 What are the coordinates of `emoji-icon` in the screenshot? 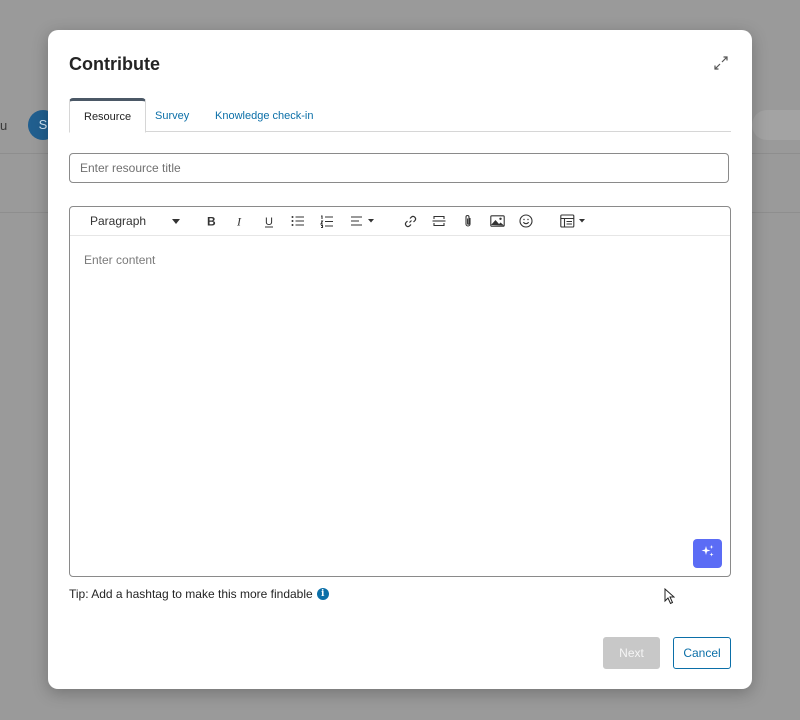 It's located at (526, 221).